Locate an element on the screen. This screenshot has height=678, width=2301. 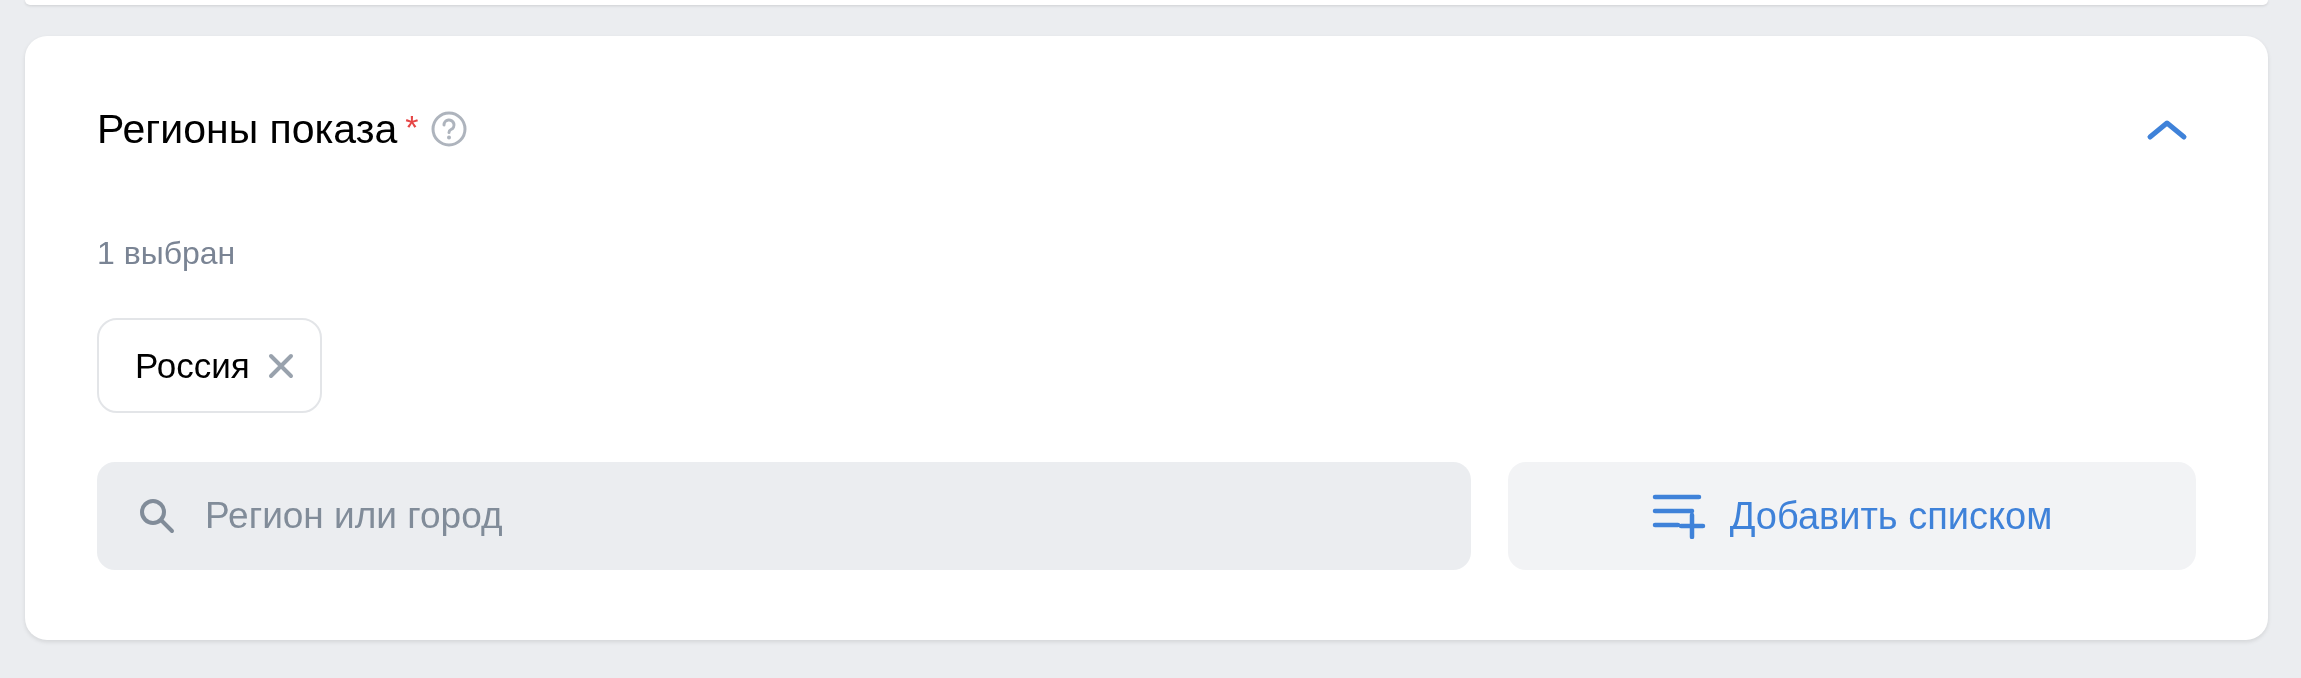
list-add-icon is located at coordinates (1679, 516).